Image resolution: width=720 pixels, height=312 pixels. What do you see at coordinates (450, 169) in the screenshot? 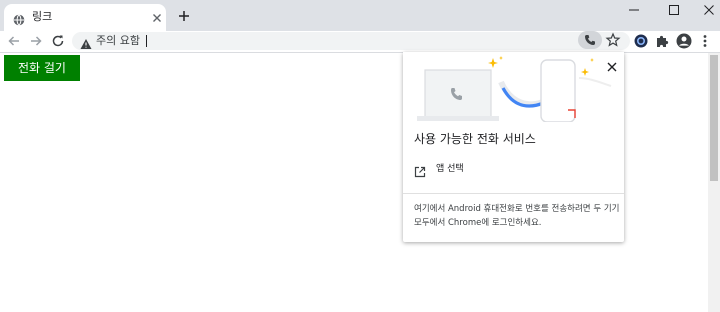
I see `pick-app-label: 앱 선택` at bounding box center [450, 169].